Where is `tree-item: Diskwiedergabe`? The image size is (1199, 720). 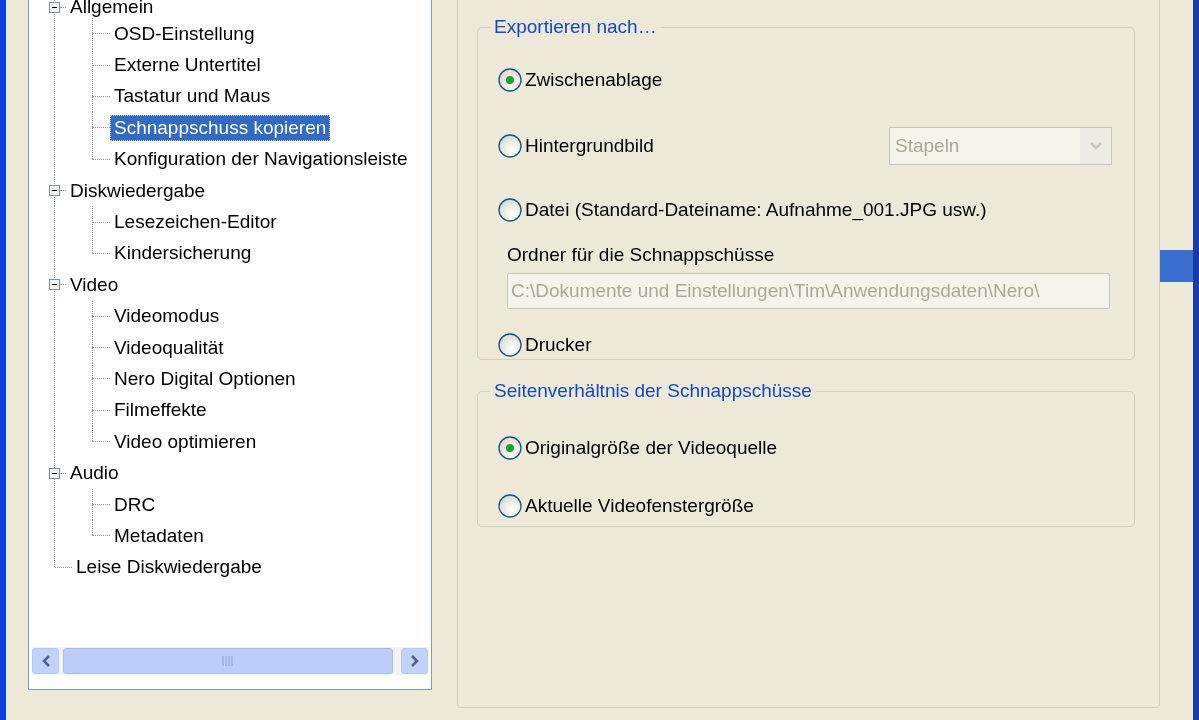
tree-item: Diskwiedergabe is located at coordinates (138, 190).